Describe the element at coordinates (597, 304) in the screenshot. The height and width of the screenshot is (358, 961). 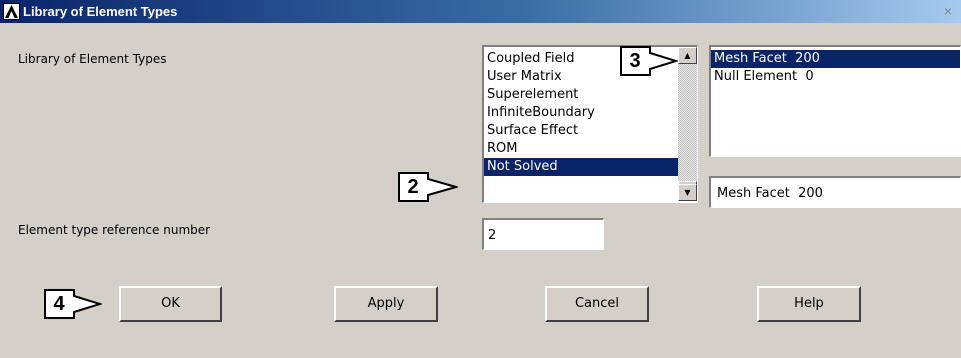
I see `cancel-button: Cancel` at that location.